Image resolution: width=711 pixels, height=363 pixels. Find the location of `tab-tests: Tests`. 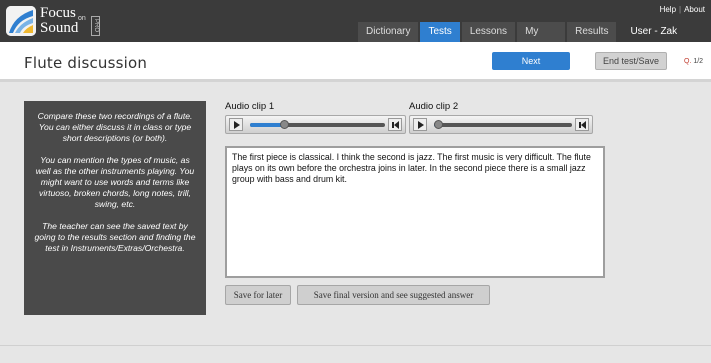

tab-tests: Tests is located at coordinates (440, 32).